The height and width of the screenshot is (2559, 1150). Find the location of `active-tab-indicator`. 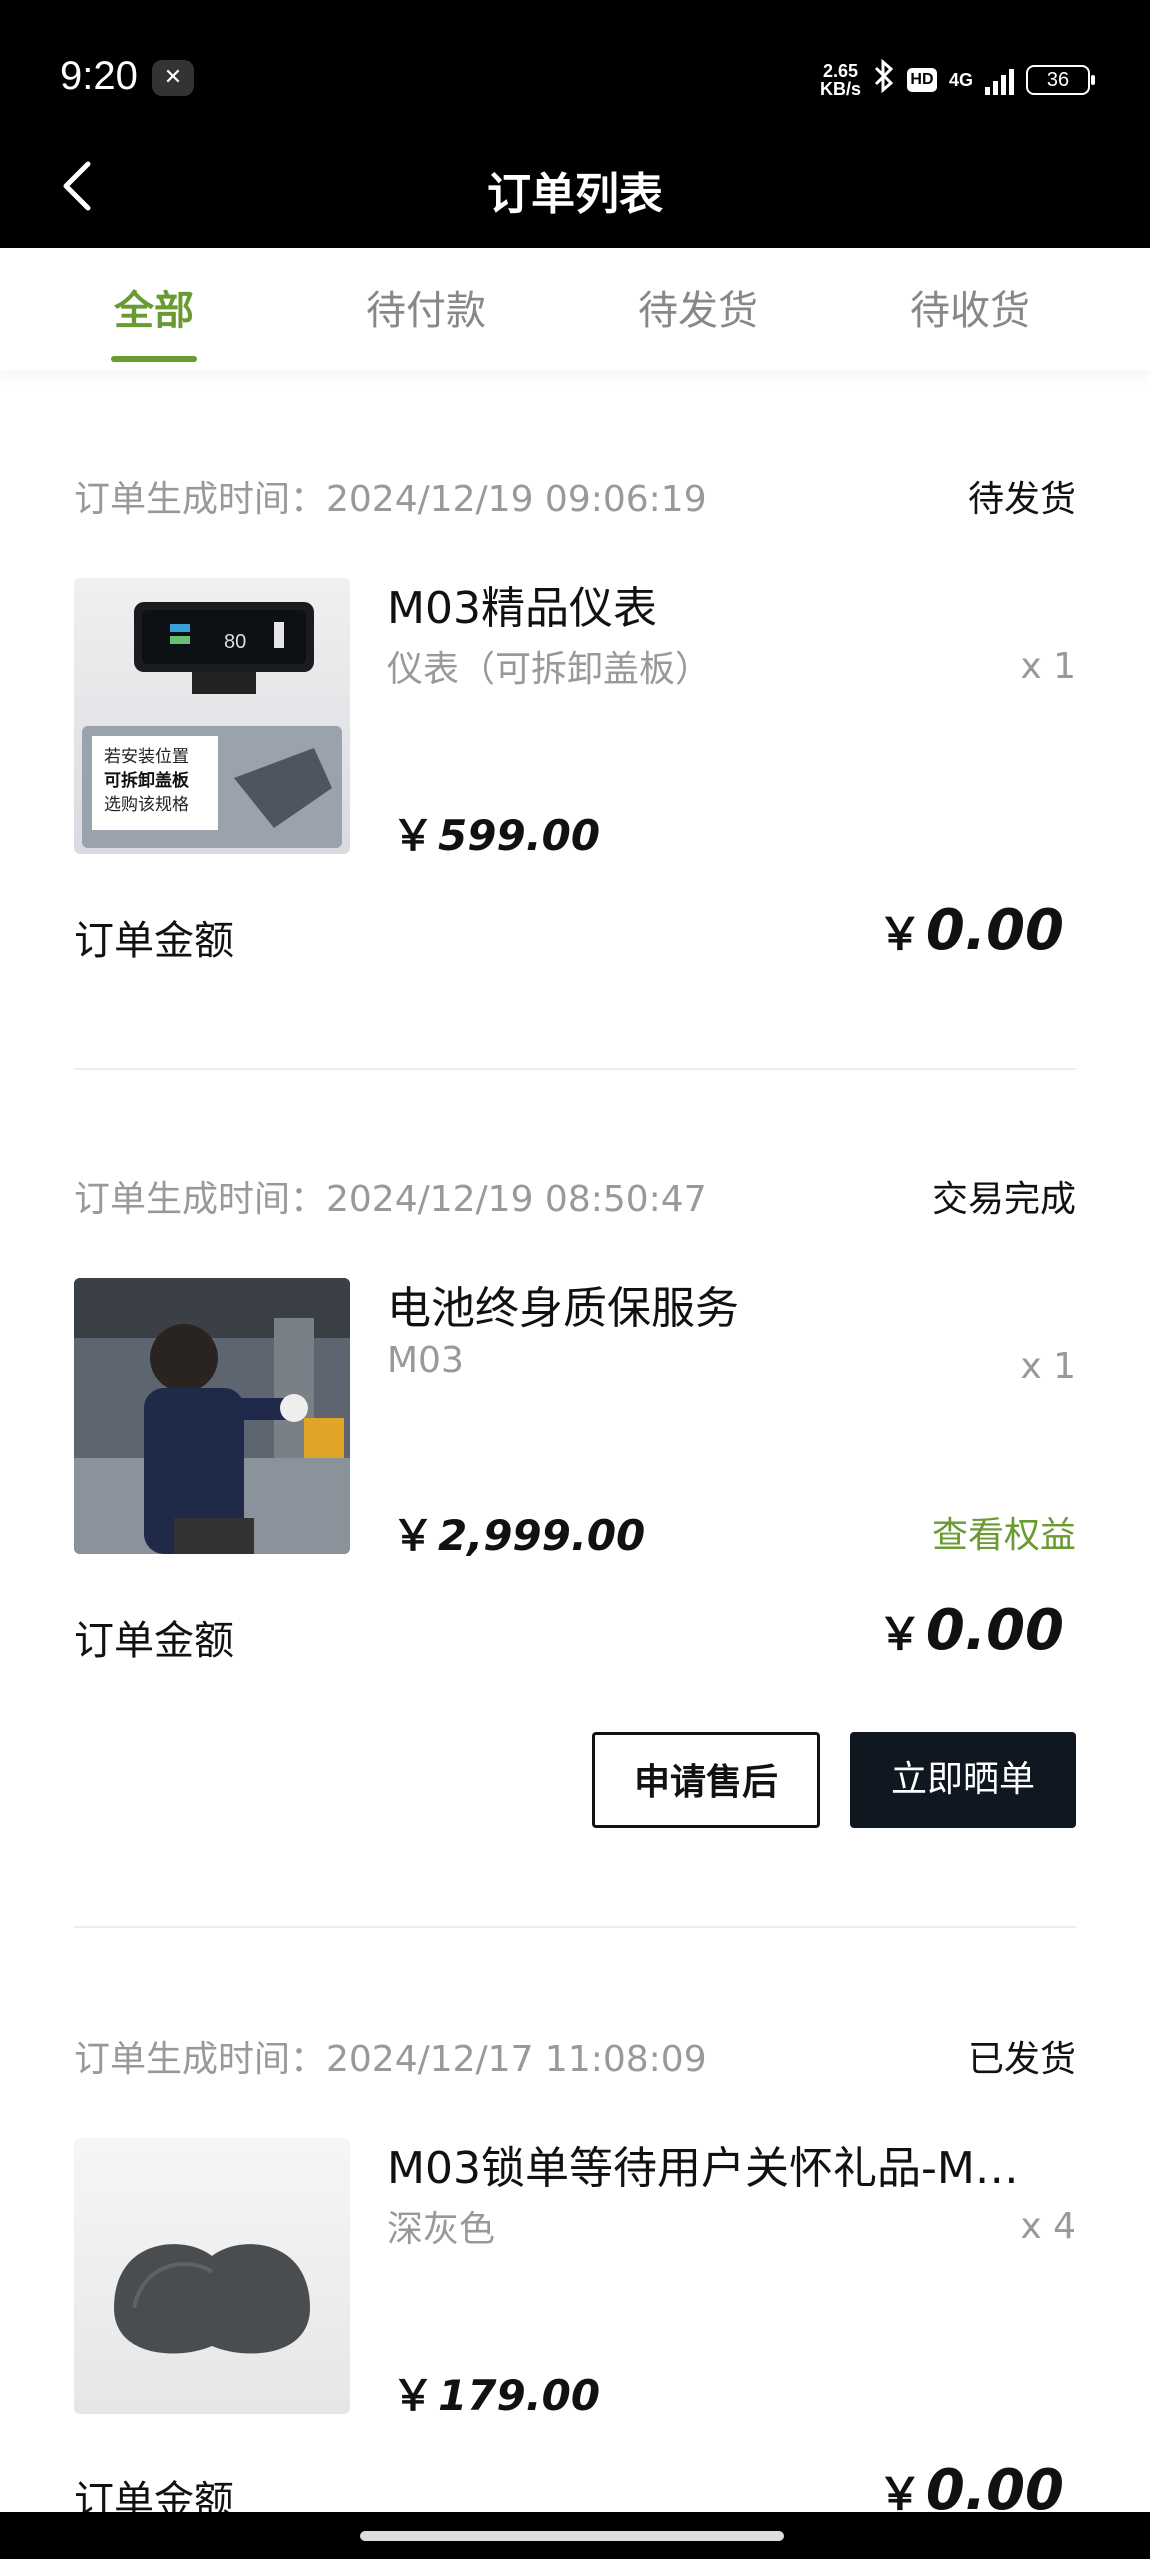

active-tab-indicator is located at coordinates (154, 359).